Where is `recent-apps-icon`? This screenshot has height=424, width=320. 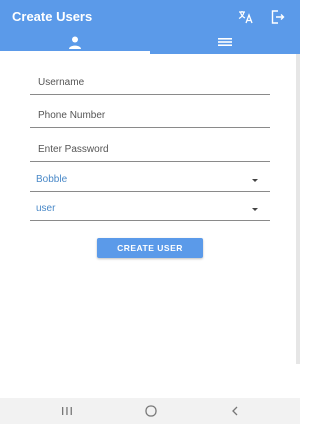 recent-apps-icon is located at coordinates (67, 411).